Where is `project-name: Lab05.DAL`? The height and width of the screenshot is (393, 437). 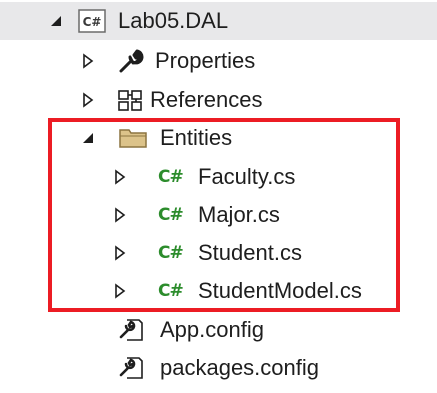
project-name: Lab05.DAL is located at coordinates (173, 20).